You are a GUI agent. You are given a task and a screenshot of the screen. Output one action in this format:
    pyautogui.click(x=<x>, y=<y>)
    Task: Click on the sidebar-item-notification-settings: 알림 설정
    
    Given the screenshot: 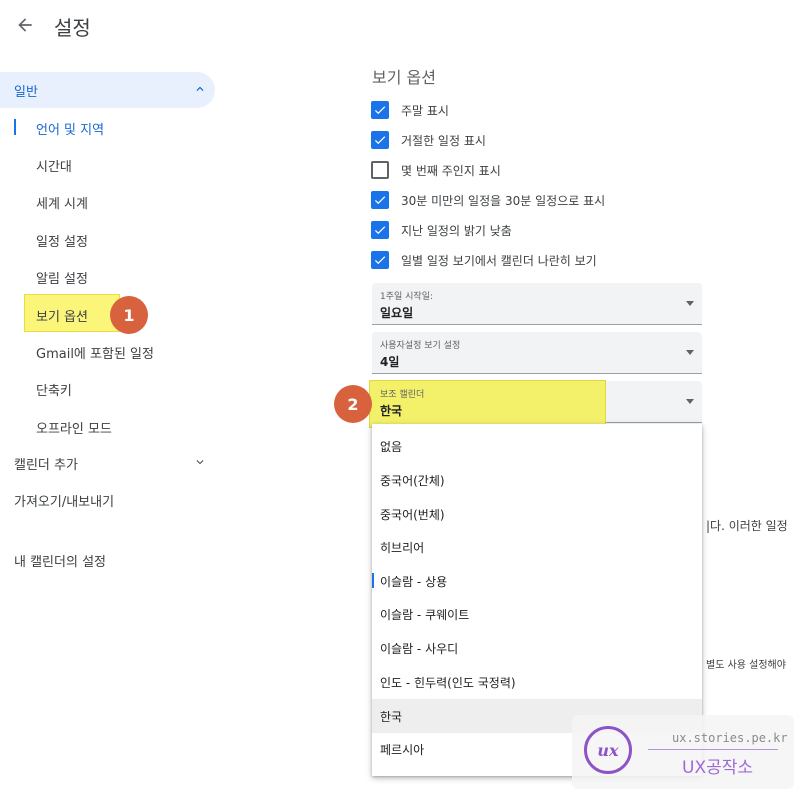 What is the action you would take?
    pyautogui.click(x=62, y=277)
    